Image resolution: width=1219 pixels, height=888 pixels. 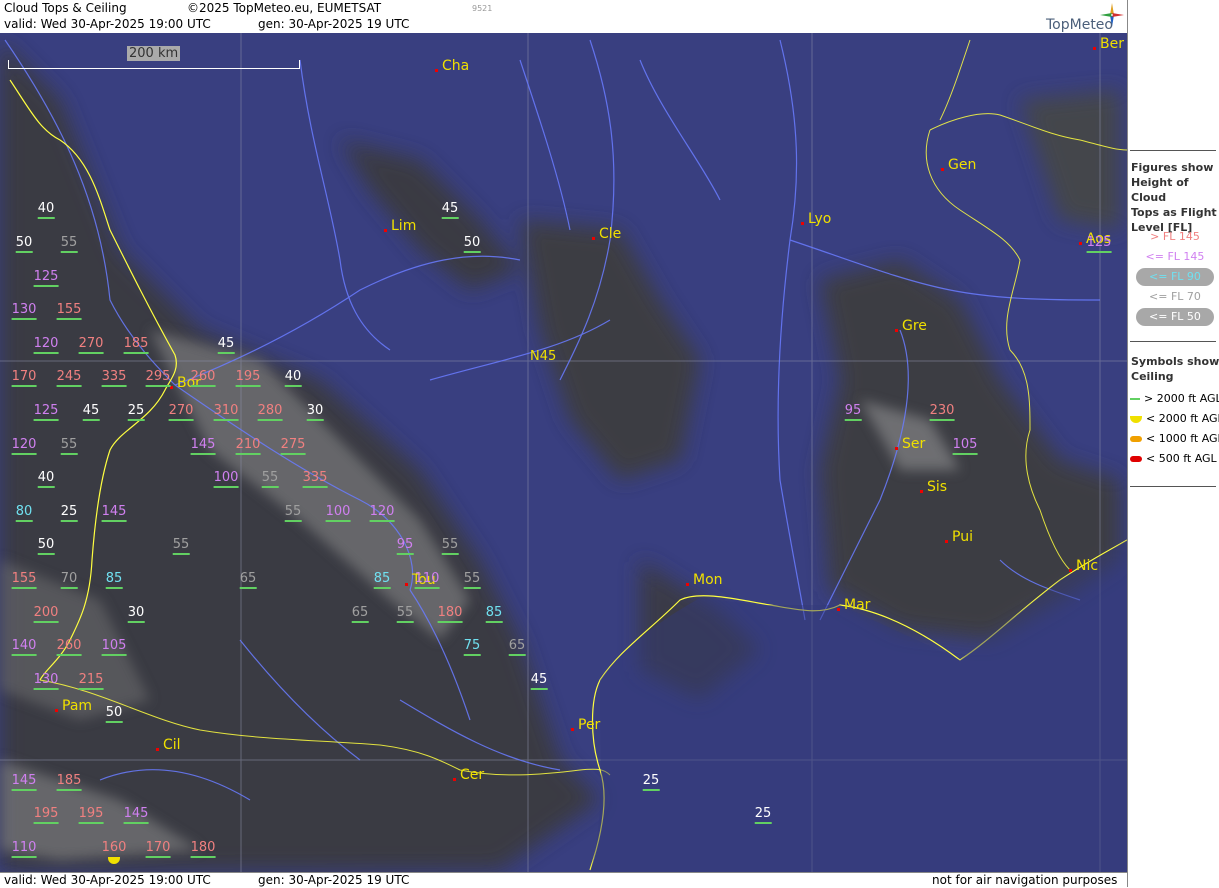 I want to click on figures-title-line: Figures show, so click(x=1172, y=167).